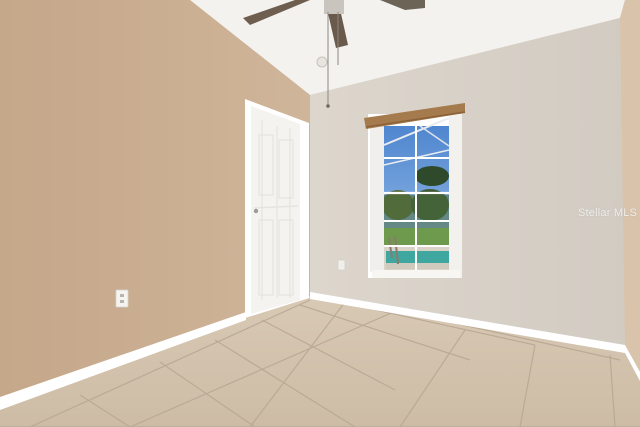  Describe the element at coordinates (122, 298) in the screenshot. I see `electrical-outlet-icon` at that location.